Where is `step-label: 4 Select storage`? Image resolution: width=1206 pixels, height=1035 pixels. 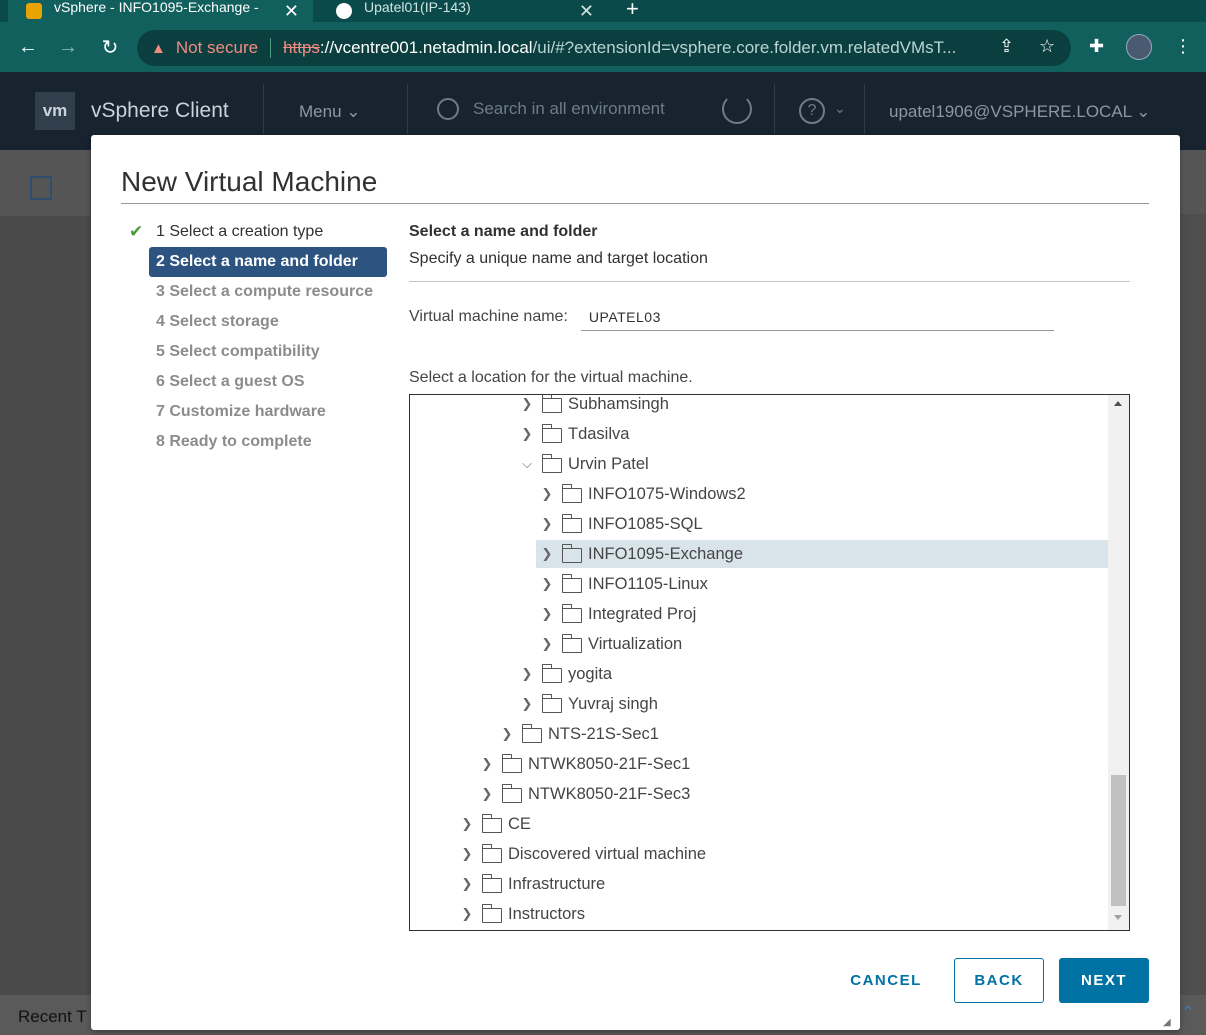
step-label: 4 Select storage is located at coordinates (217, 321).